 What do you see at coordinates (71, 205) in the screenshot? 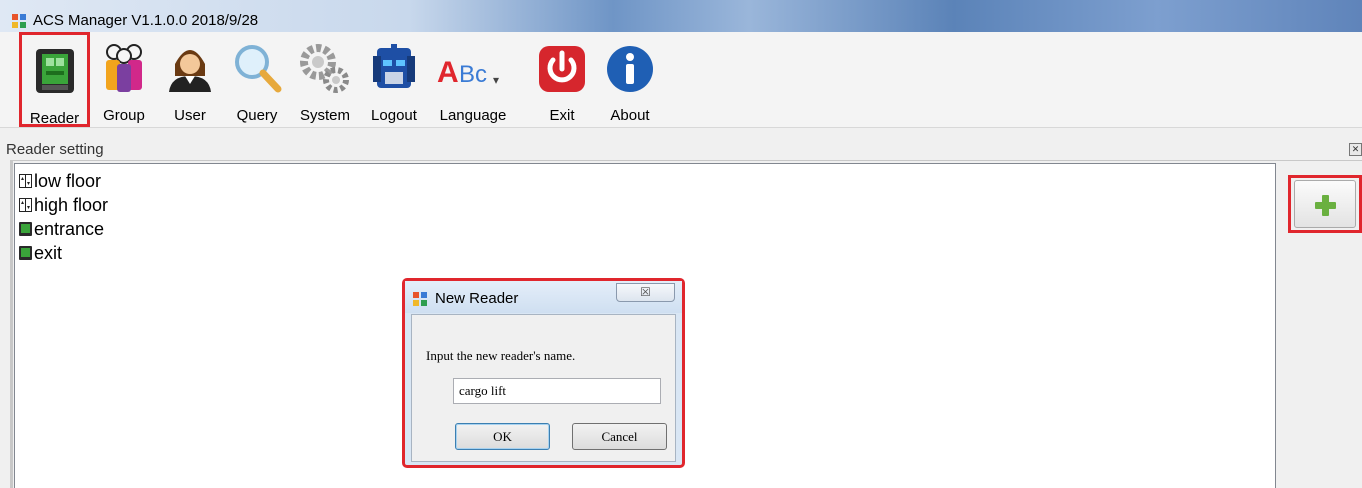
I see `reader-name: high floor` at bounding box center [71, 205].